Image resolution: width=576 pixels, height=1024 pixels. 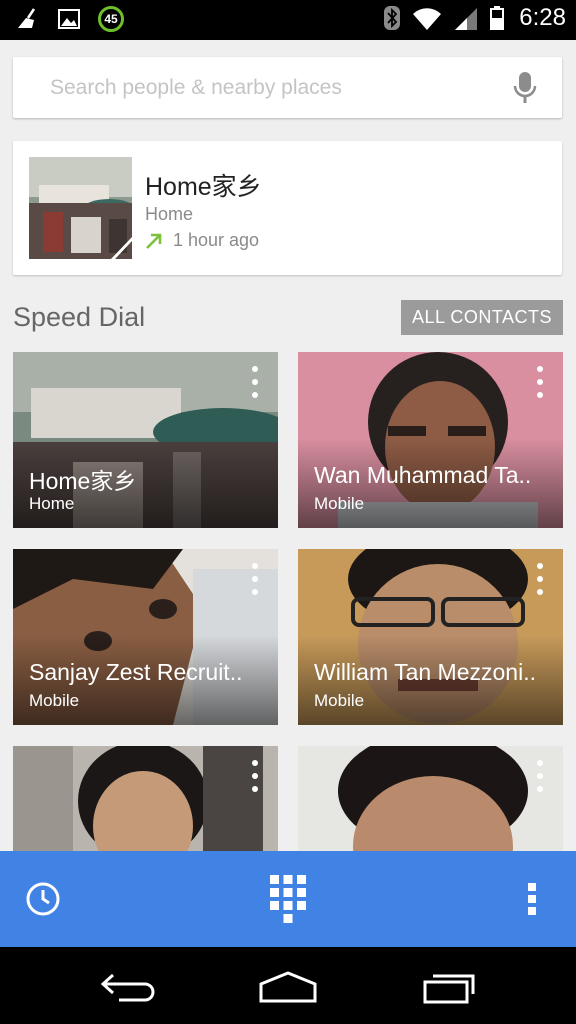 I want to click on speed-dial-tile: Home家乡 Home, so click(x=145, y=440).